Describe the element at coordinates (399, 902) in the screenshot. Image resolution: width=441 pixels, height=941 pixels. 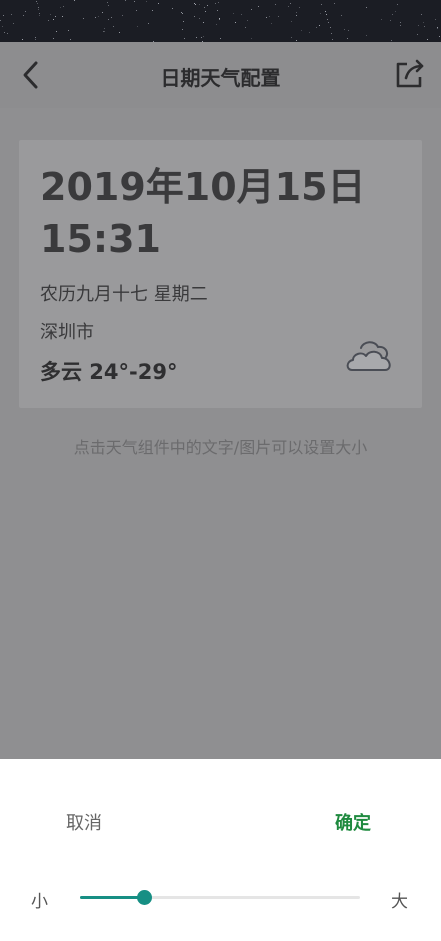
I see `size-max-label: 大` at that location.